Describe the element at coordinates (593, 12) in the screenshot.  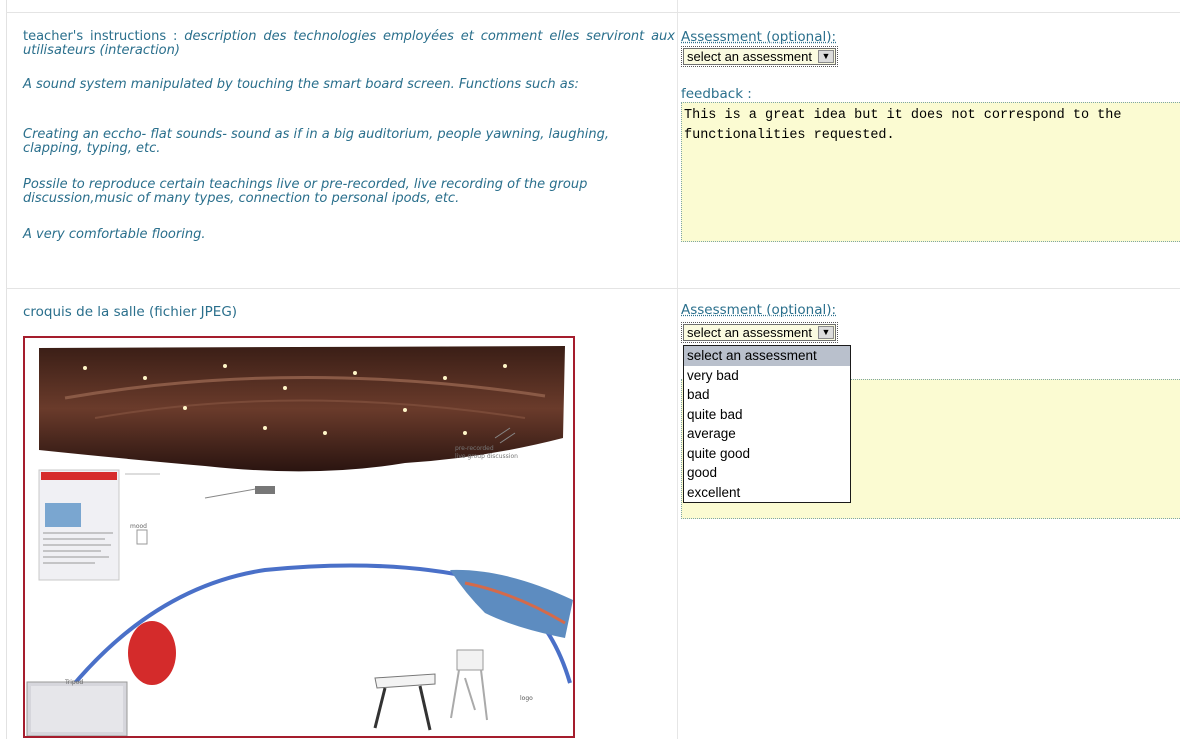
I see `row-divider-top` at that location.